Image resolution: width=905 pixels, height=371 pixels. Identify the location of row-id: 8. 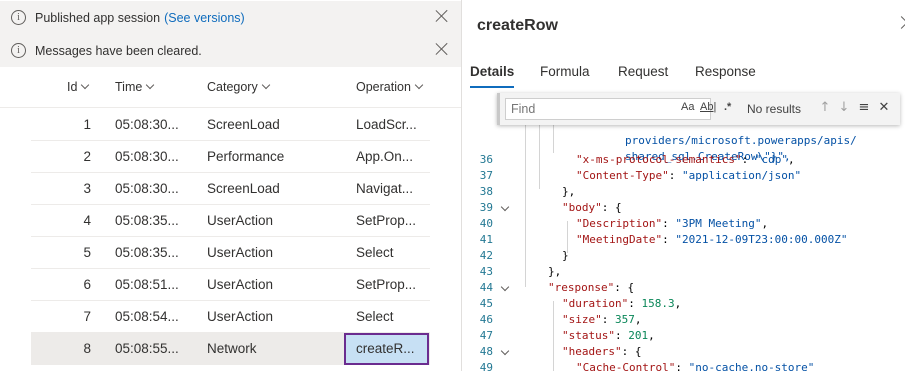
(87, 348).